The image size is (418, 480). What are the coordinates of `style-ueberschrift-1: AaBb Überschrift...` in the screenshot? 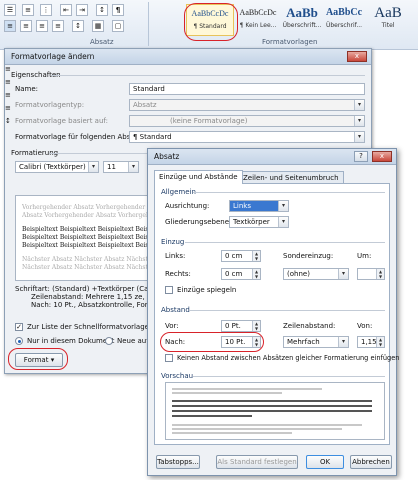 It's located at (302, 20).